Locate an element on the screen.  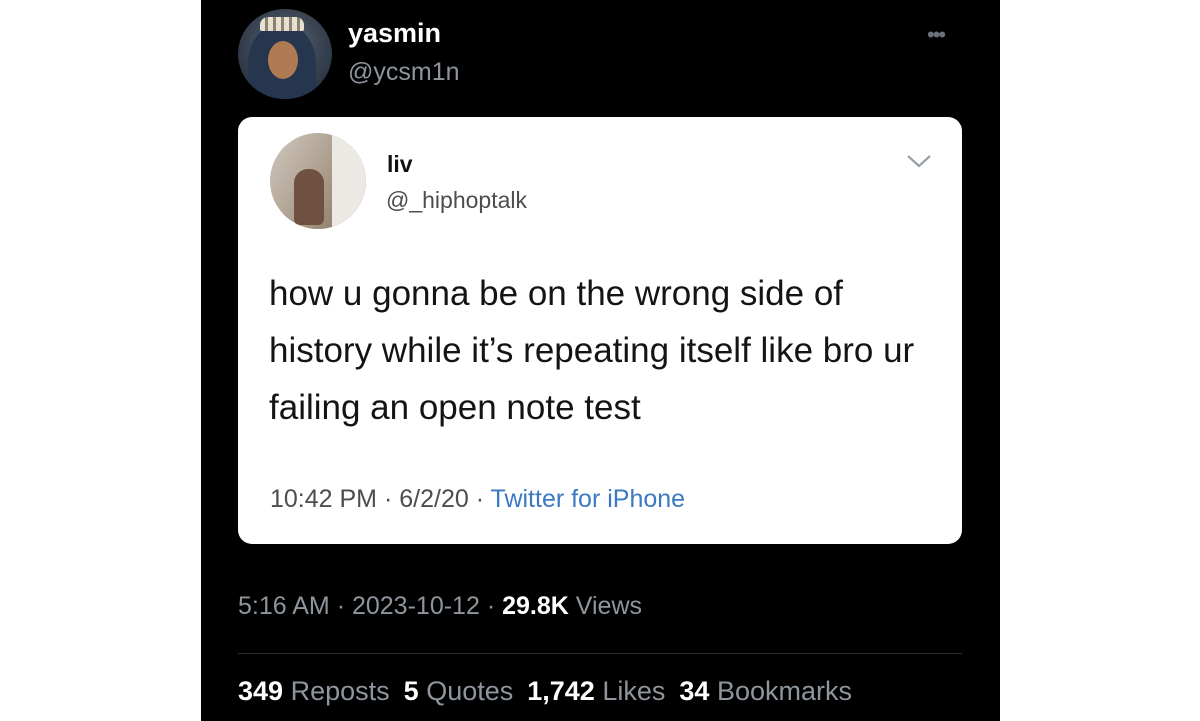
quotes-label: Quotes is located at coordinates (470, 691).